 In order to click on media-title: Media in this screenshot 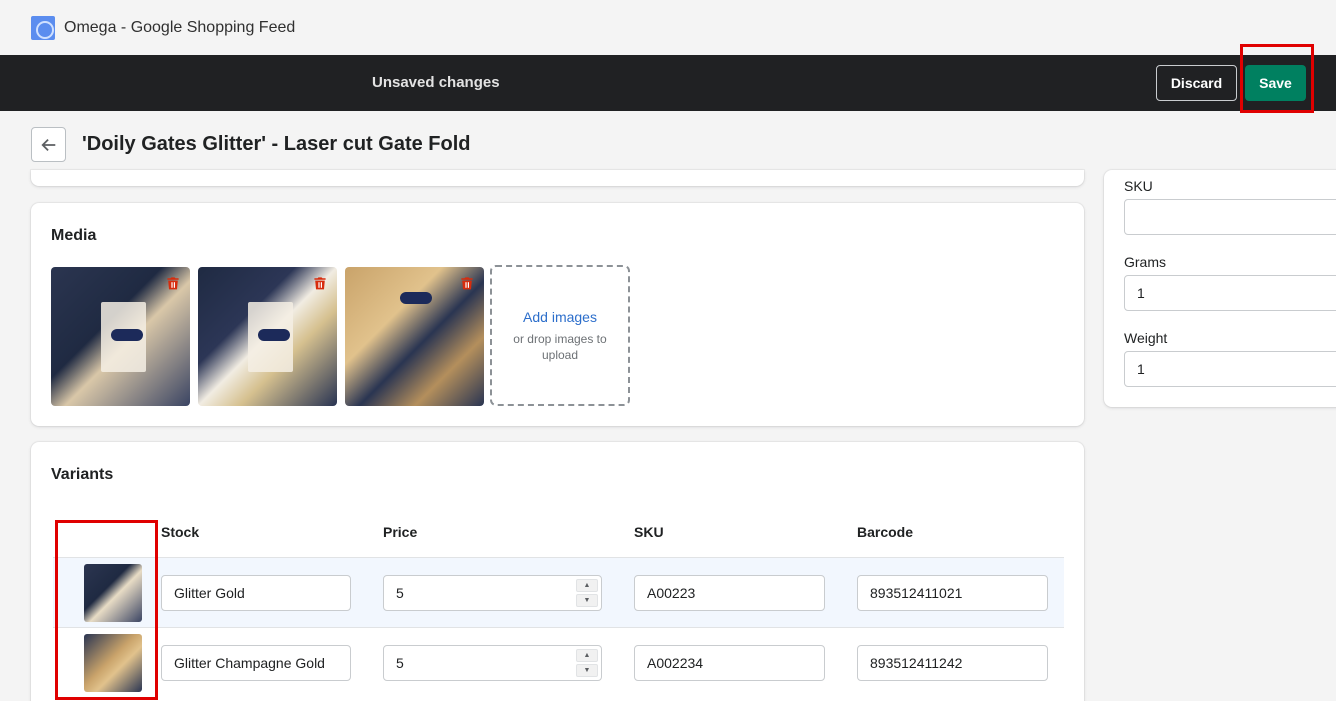, I will do `click(74, 235)`.